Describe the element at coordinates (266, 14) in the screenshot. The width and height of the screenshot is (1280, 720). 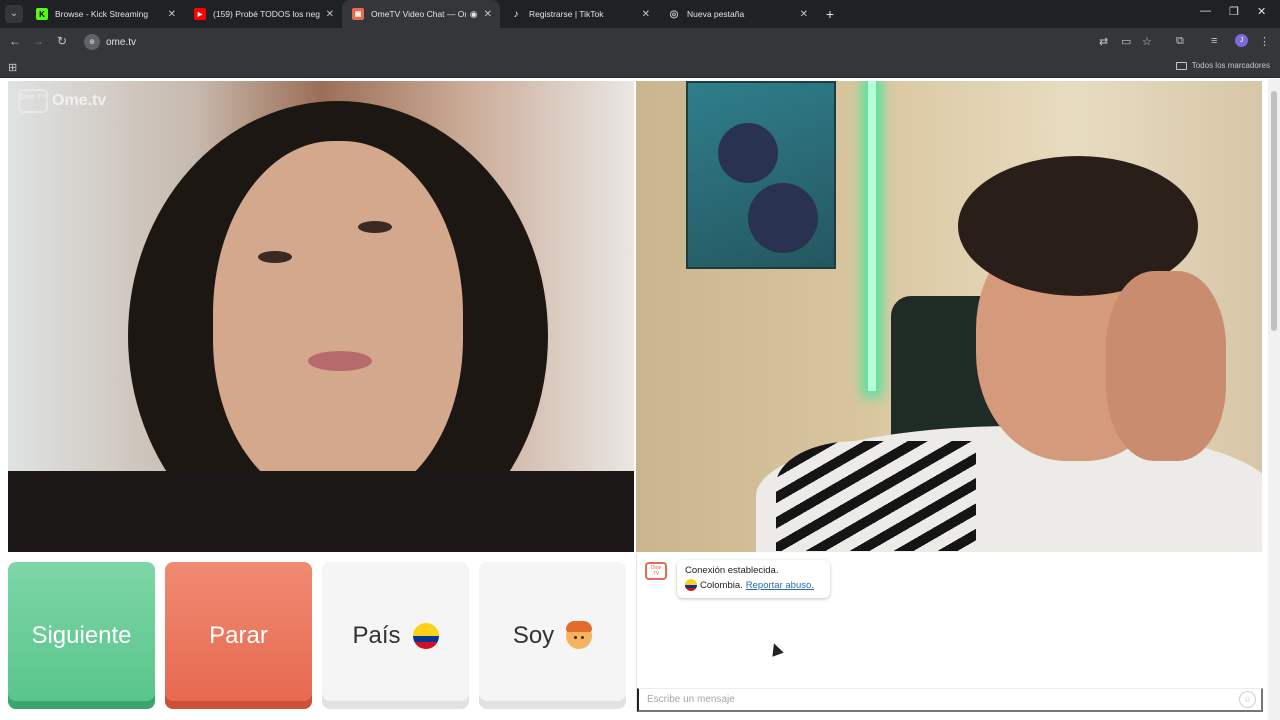
I see `tab-title: (159) Probé TODOS los negocios` at that location.